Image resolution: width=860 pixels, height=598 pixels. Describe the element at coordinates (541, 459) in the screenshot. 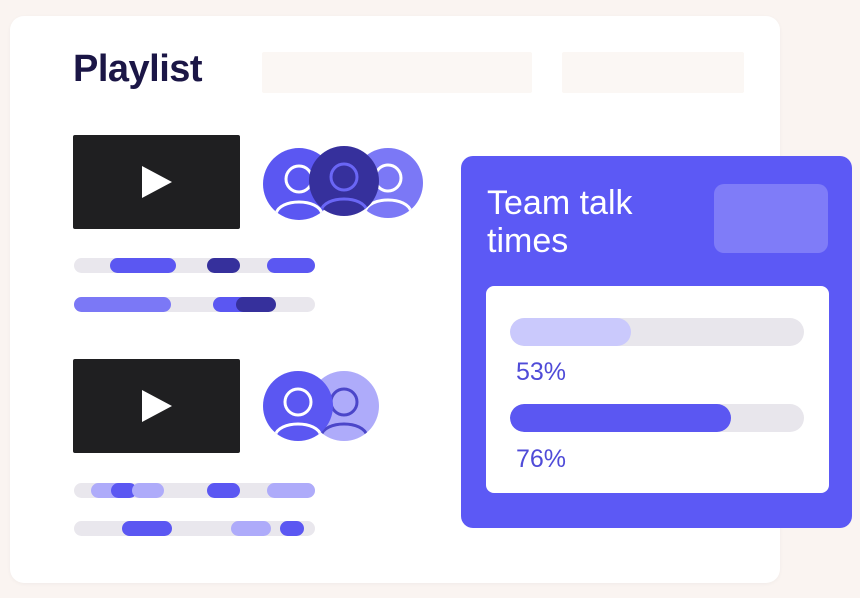

I see `talk-time-percent: 76%` at that location.